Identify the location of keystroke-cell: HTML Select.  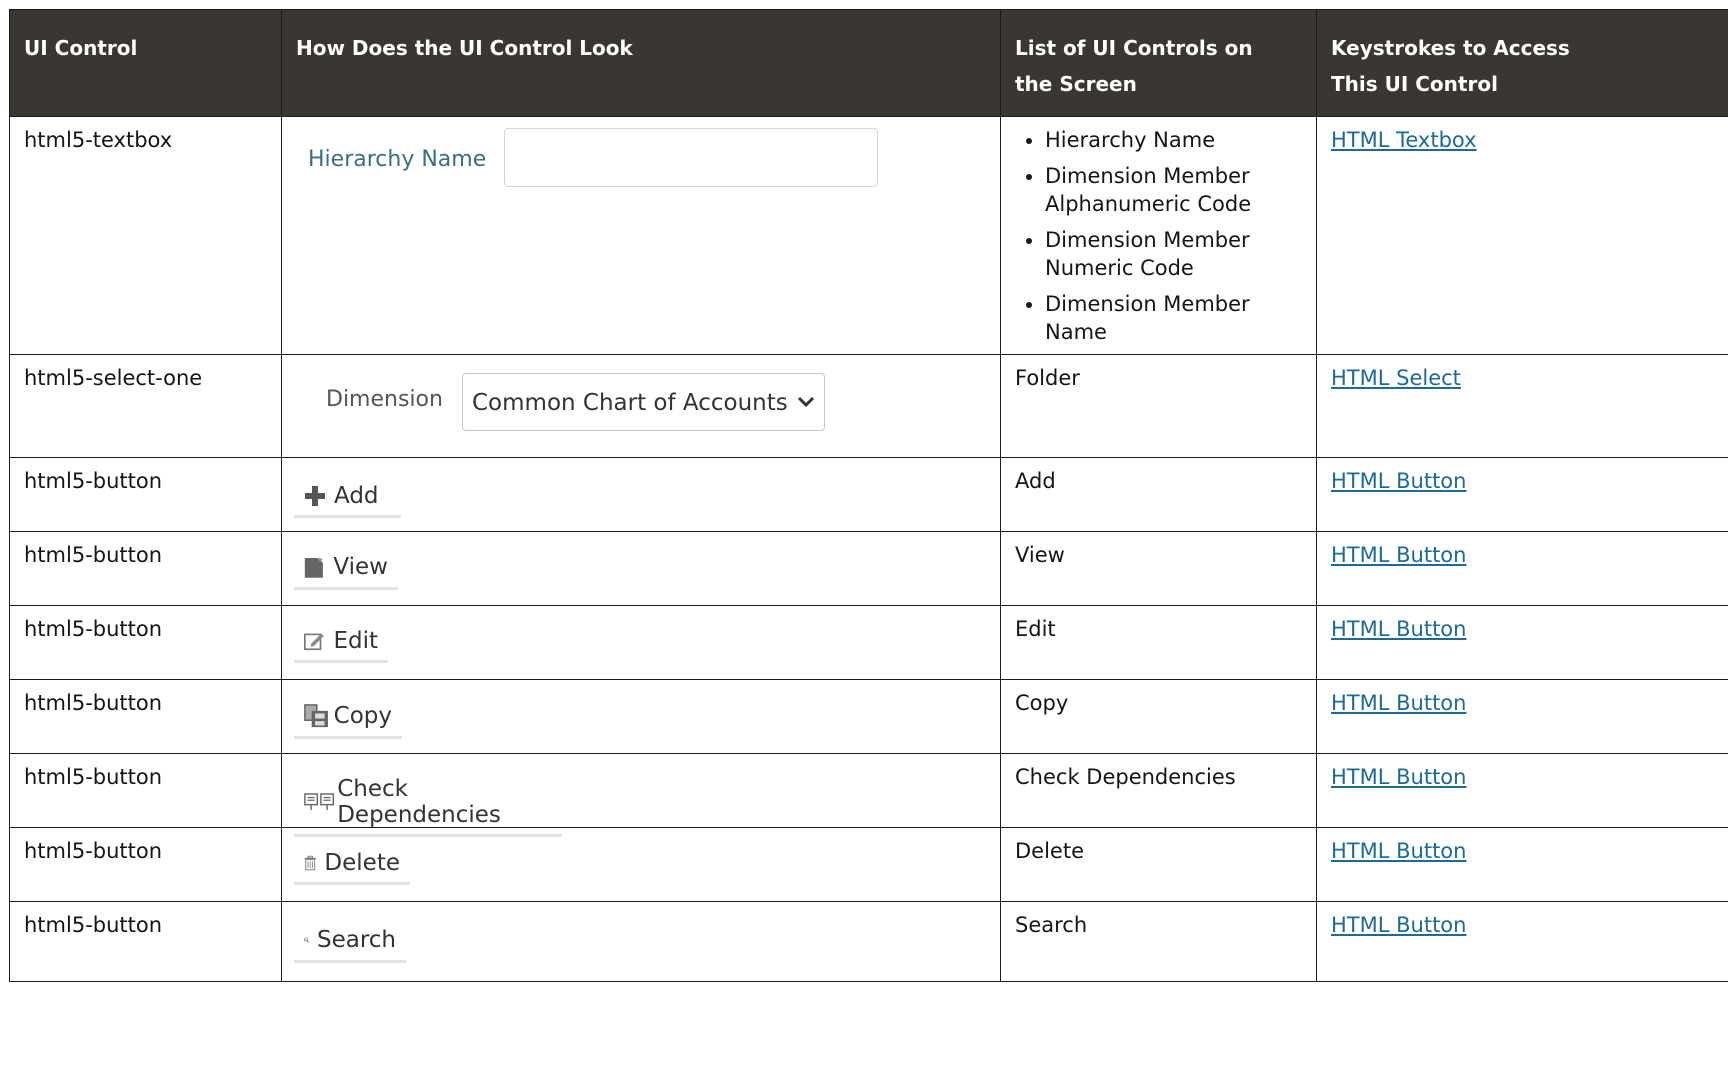
(1522, 406).